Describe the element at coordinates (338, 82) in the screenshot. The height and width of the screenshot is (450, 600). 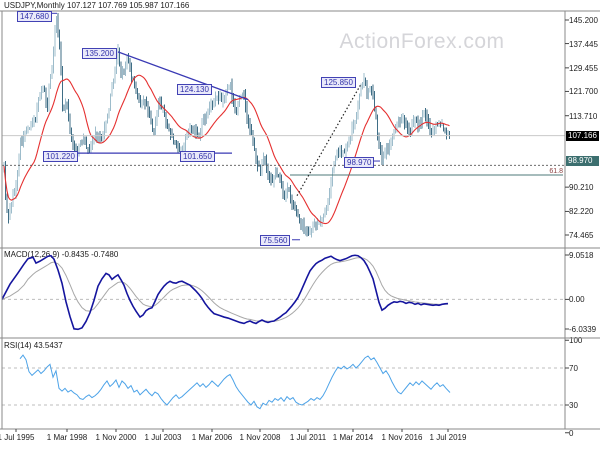
I see `price-level-label: 125.850` at that location.